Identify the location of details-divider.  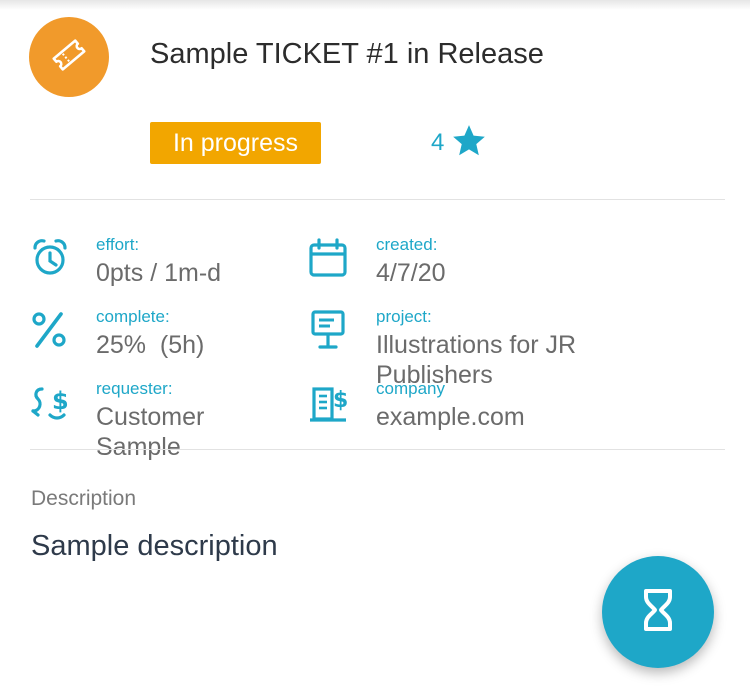
(377, 449).